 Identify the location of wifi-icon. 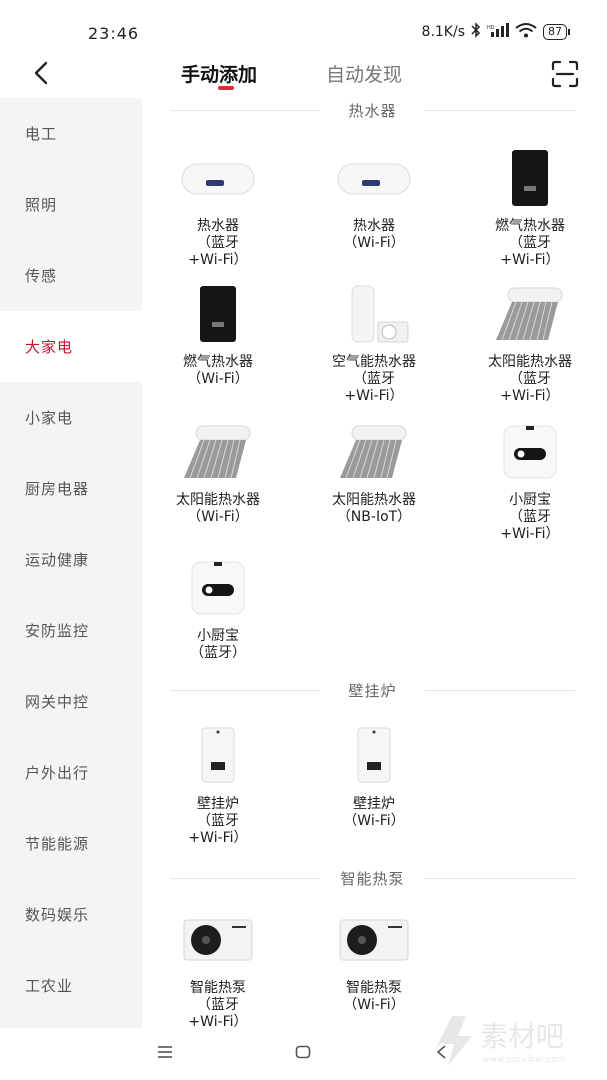
(526, 32).